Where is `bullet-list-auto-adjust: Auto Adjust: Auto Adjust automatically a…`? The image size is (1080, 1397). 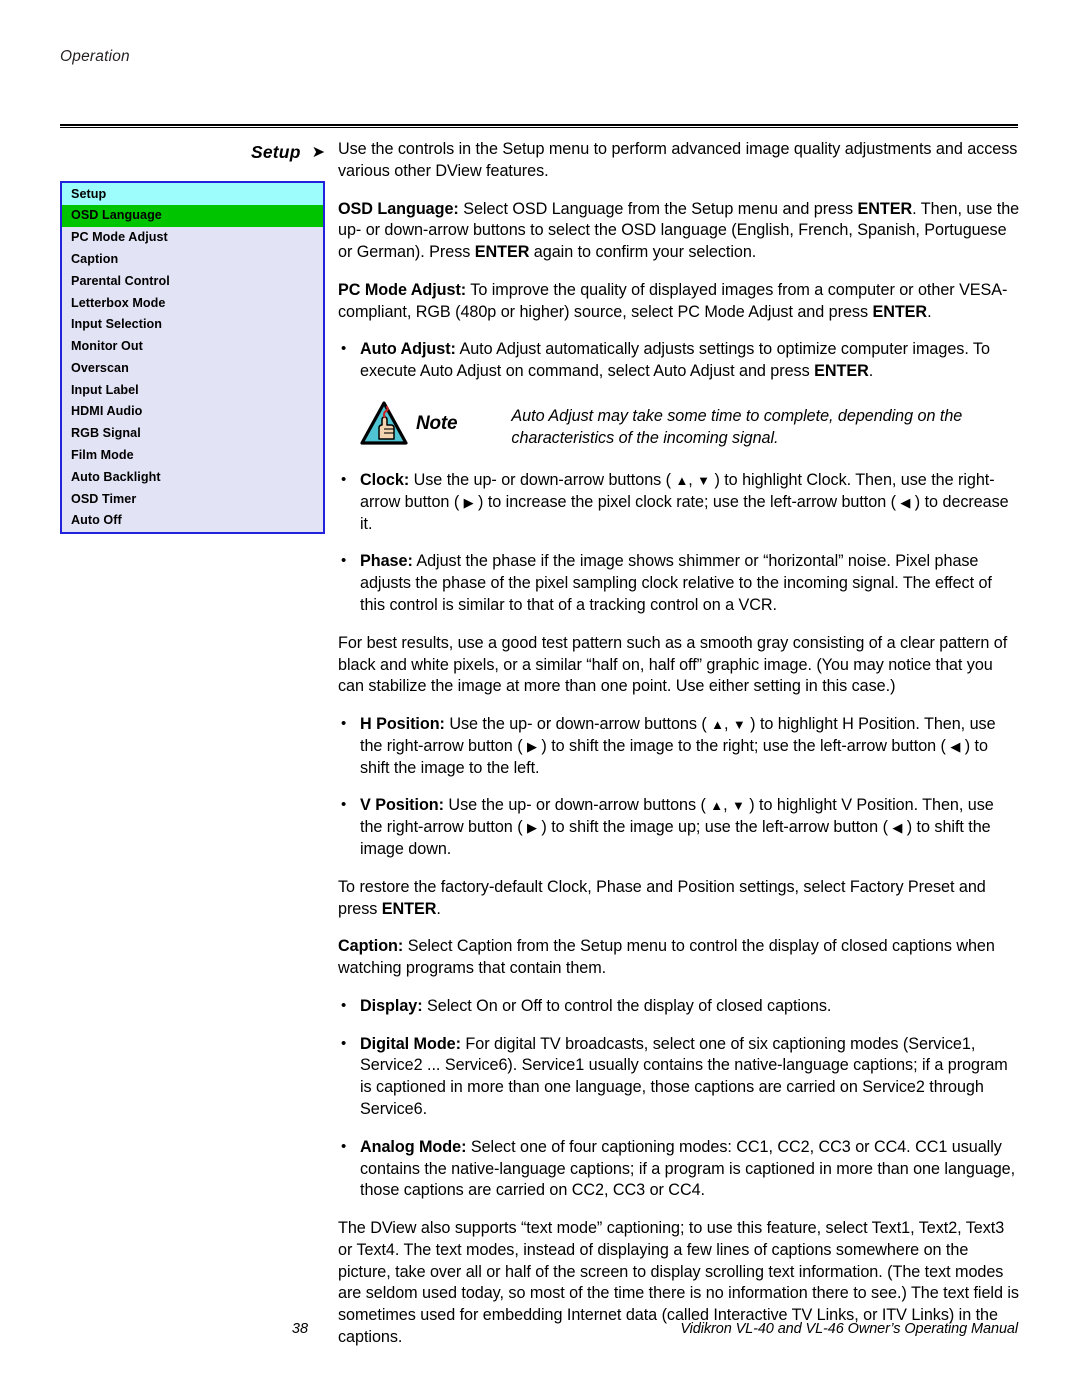
bullet-list-auto-adjust: Auto Adjust: Auto Adjust automatically a… is located at coordinates (679, 361).